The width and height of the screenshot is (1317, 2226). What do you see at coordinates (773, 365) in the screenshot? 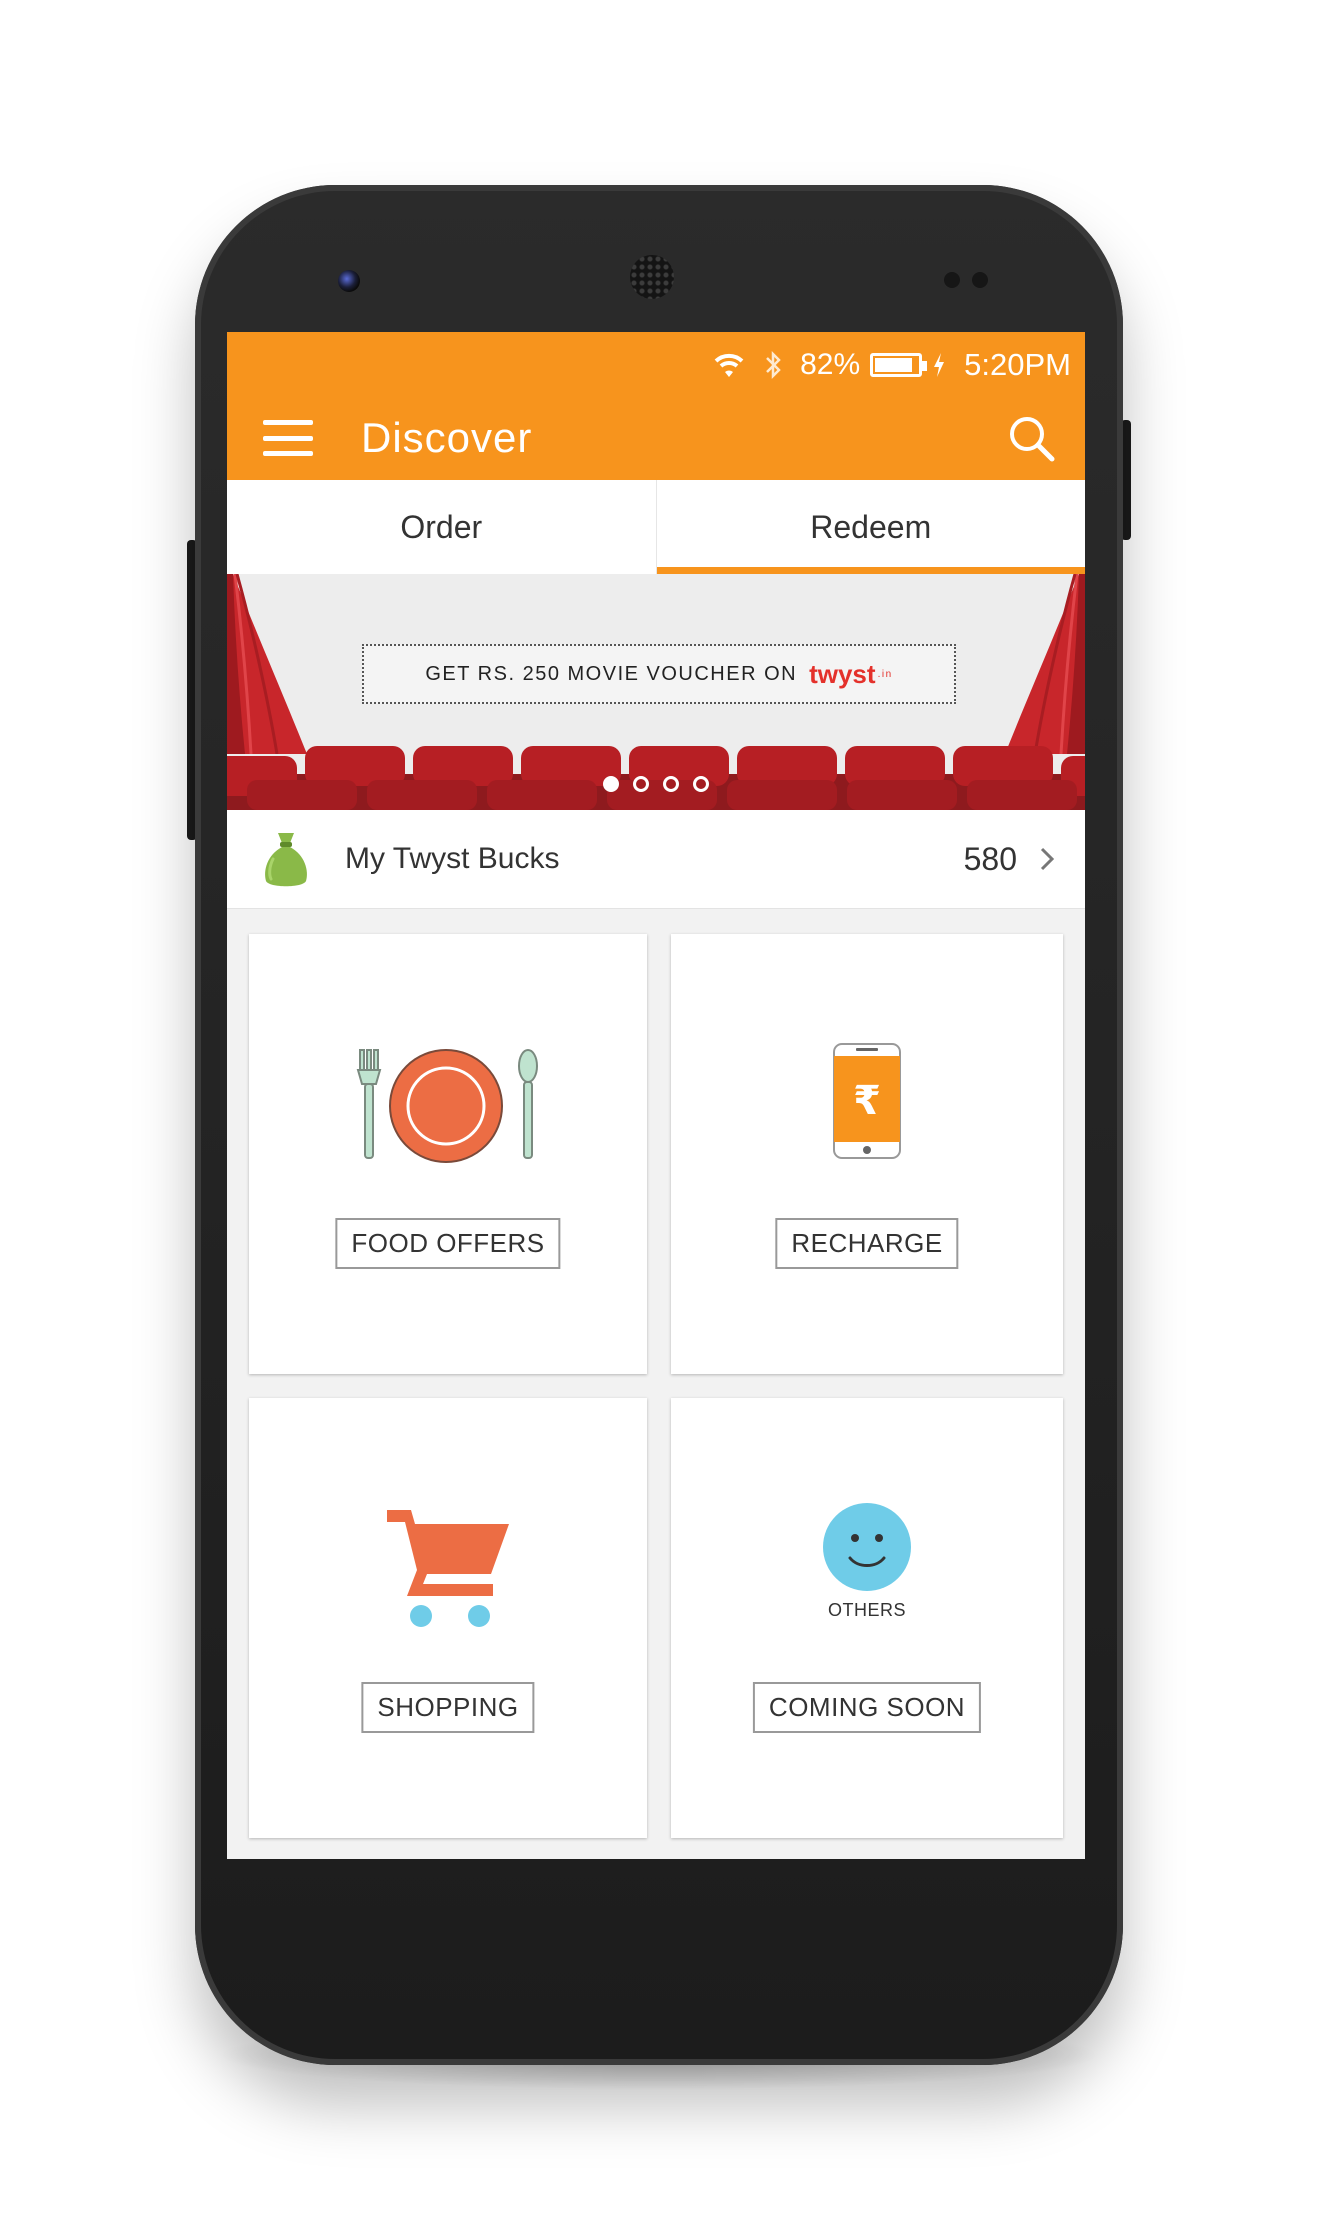
I see `bluetooth-icon` at bounding box center [773, 365].